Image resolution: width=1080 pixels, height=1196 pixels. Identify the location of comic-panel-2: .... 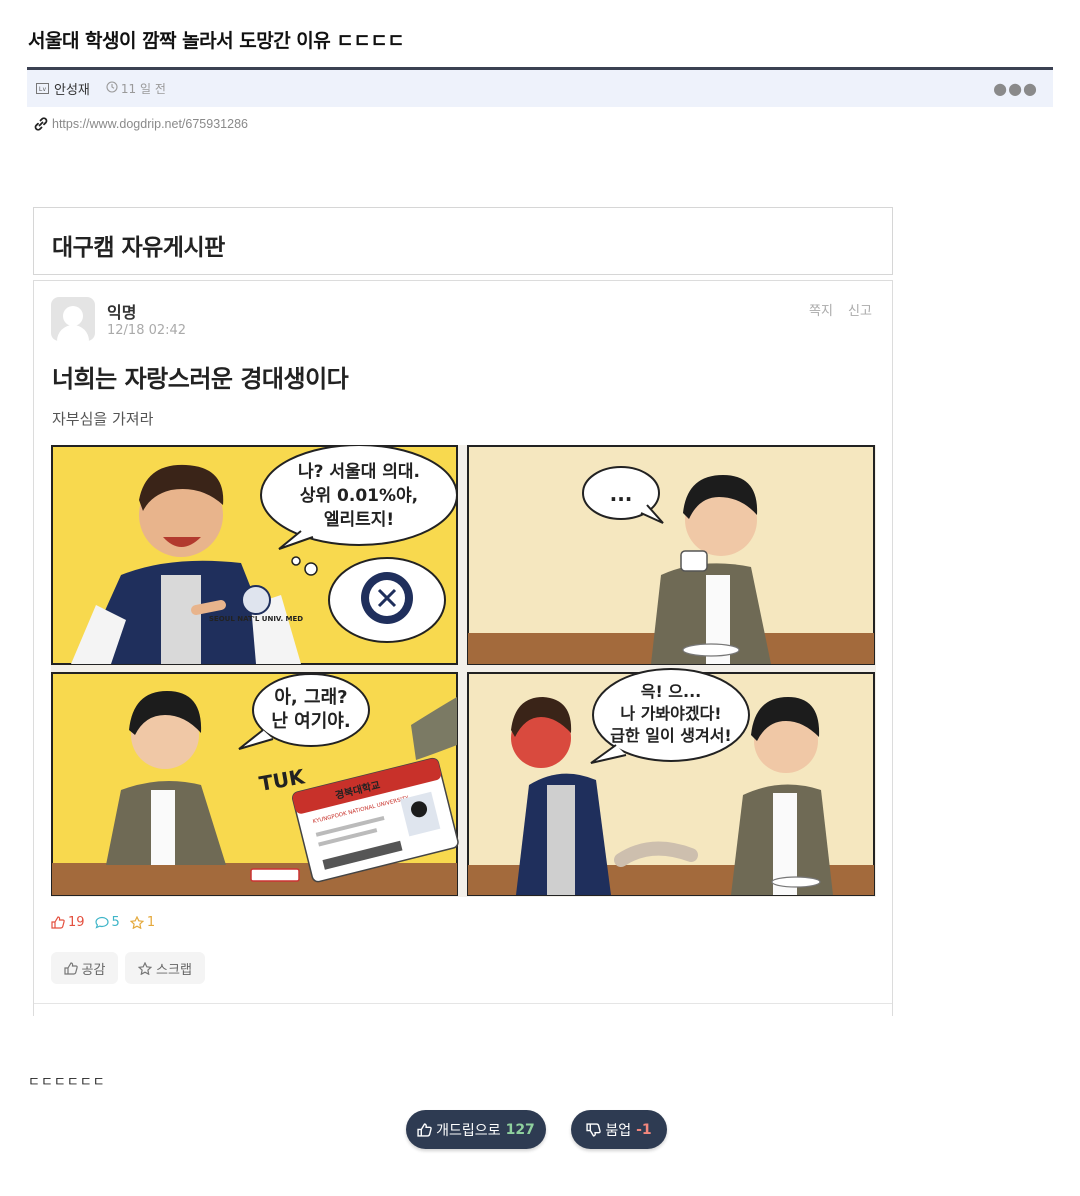
(671, 555).